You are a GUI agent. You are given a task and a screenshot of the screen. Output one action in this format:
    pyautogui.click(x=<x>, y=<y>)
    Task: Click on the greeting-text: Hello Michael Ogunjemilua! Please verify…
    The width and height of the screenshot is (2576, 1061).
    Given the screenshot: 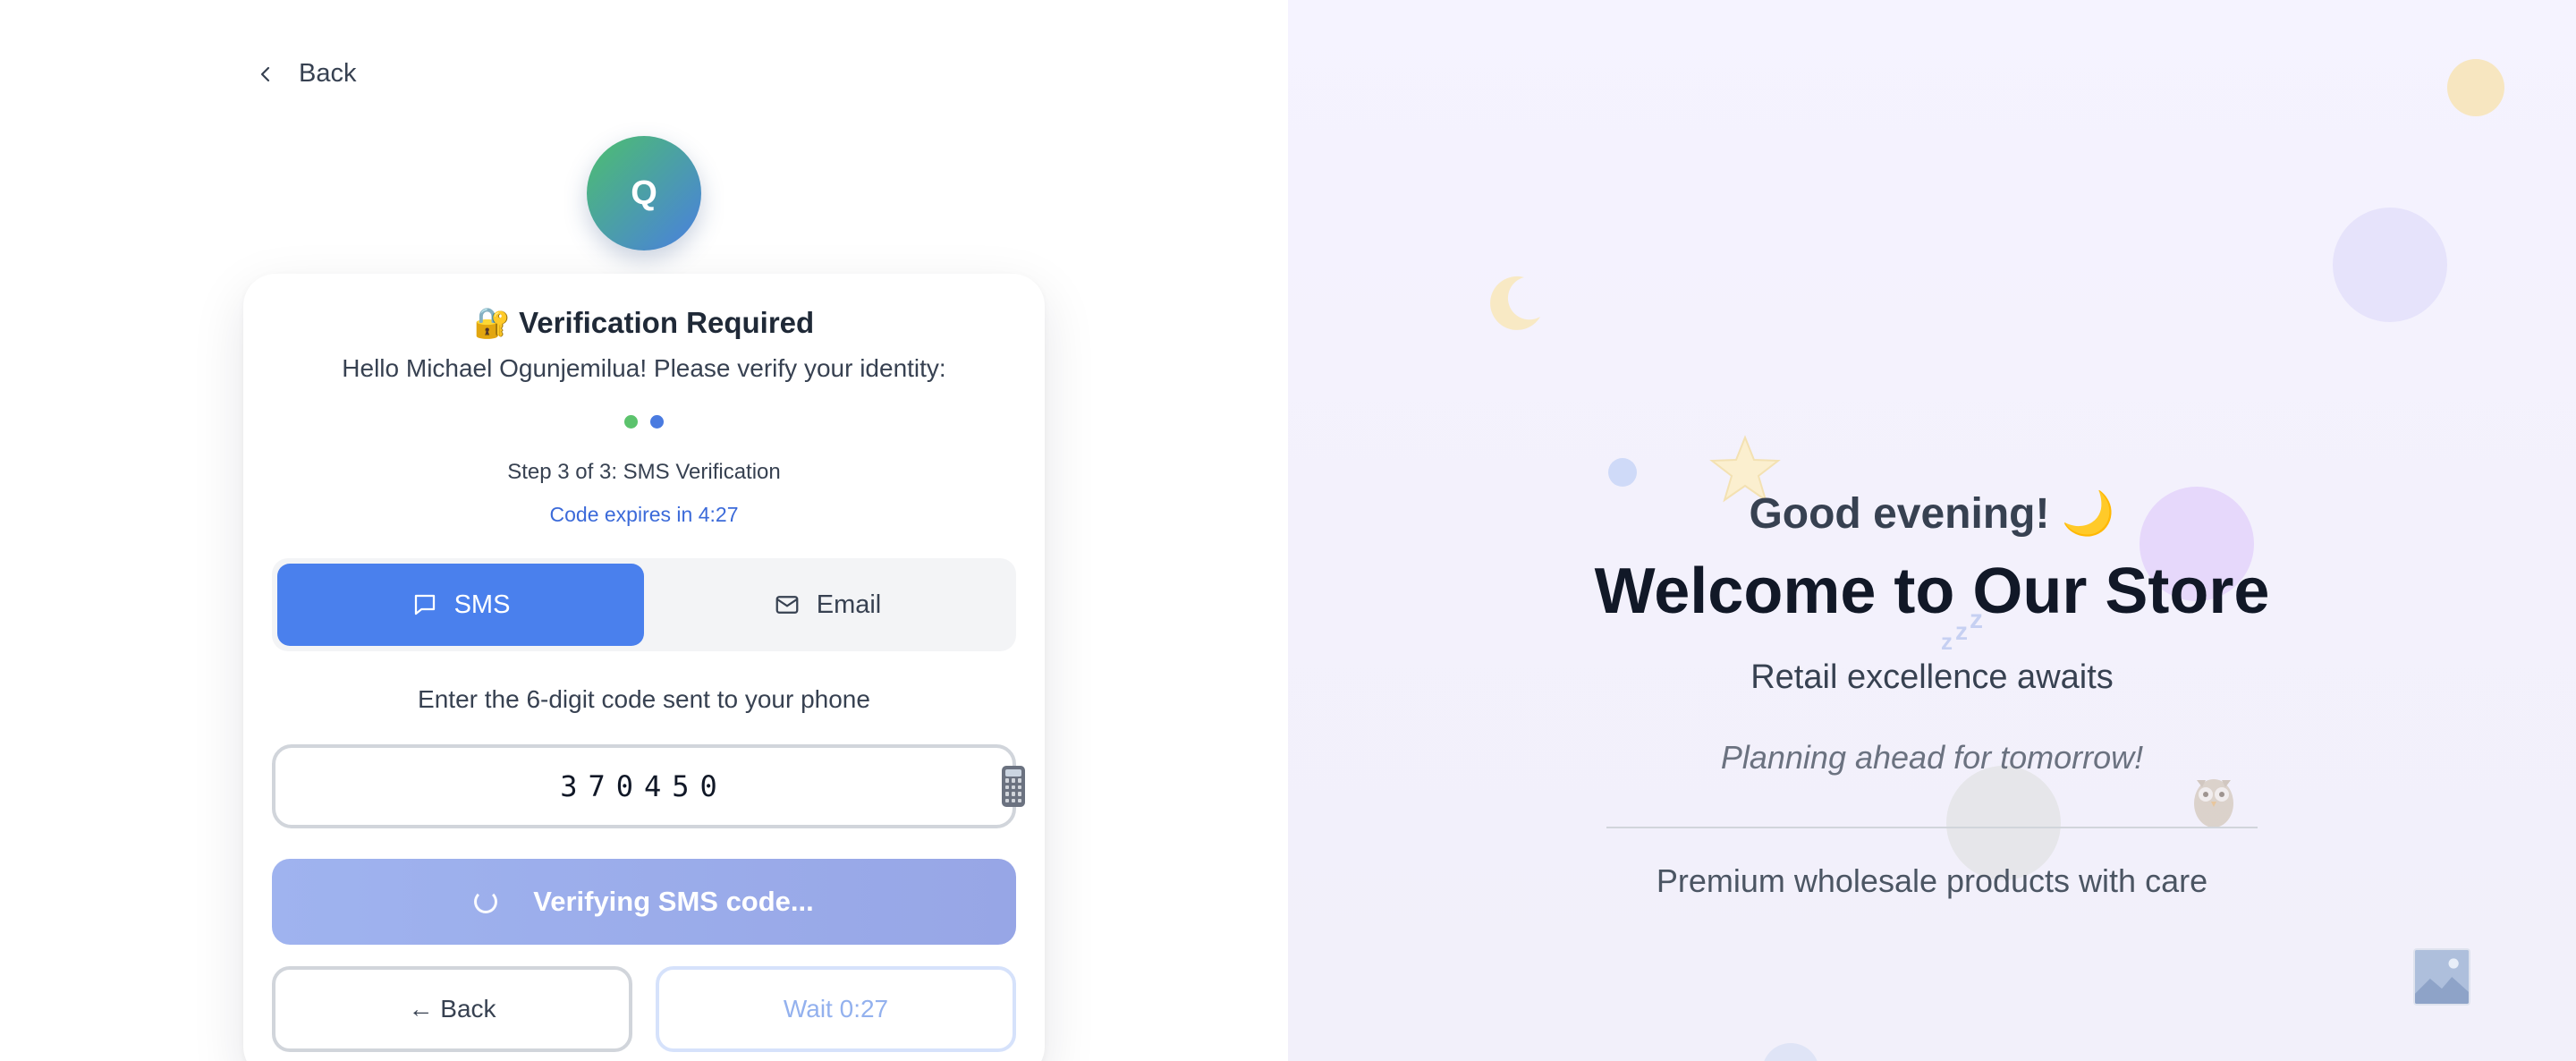 What is the action you would take?
    pyautogui.click(x=644, y=368)
    